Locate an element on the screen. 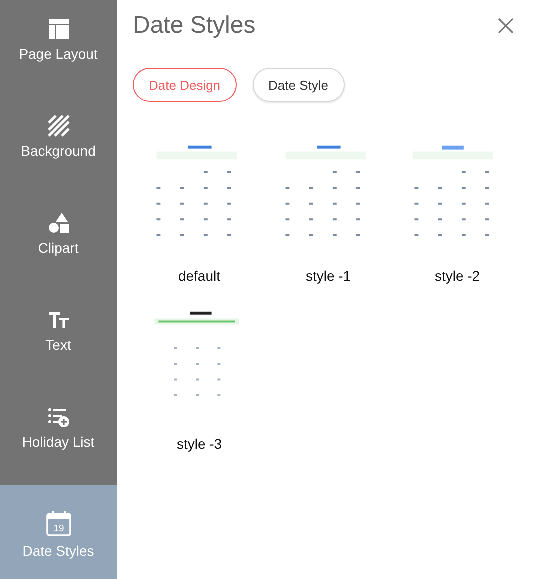  hatch-icon is located at coordinates (59, 126).